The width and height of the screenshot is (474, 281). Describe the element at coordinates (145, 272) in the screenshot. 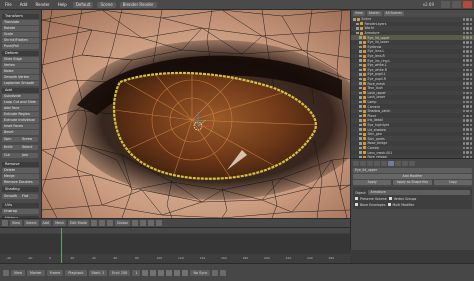

I see `jump-start-icon` at that location.